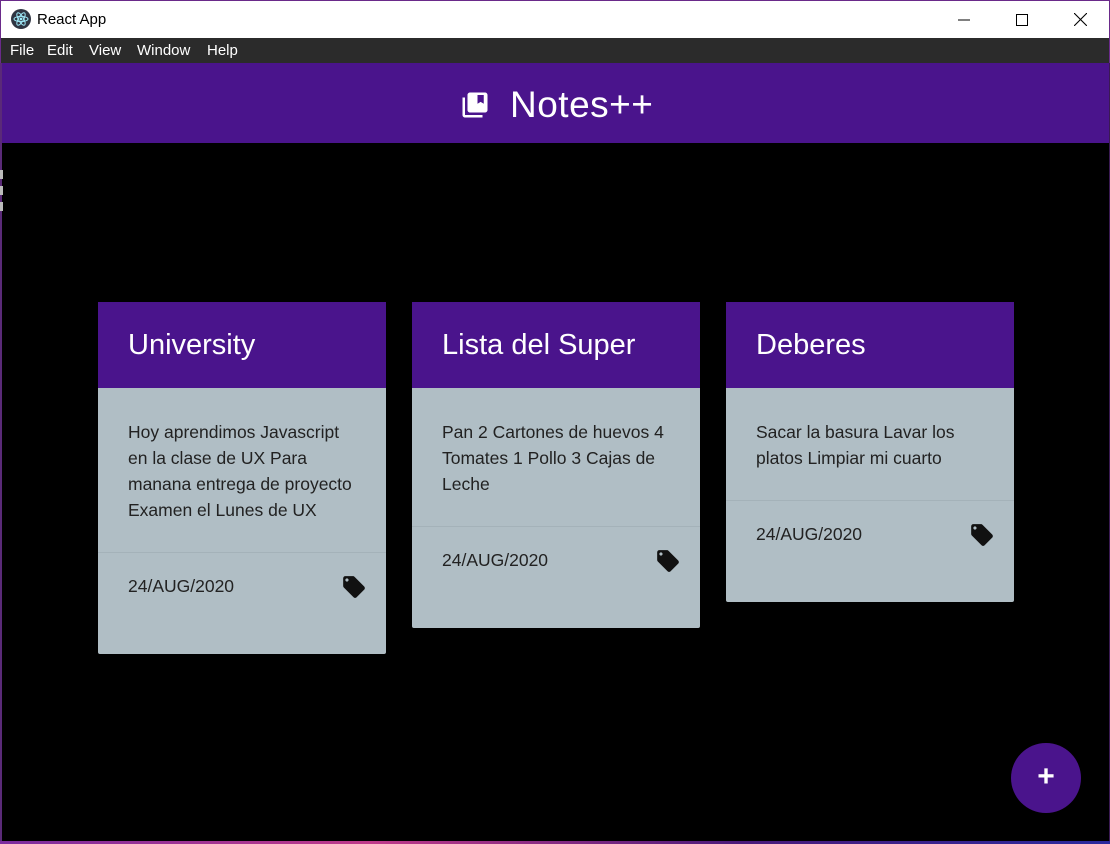 This screenshot has width=1110, height=844. I want to click on note-card-header: Deberes, so click(870, 345).